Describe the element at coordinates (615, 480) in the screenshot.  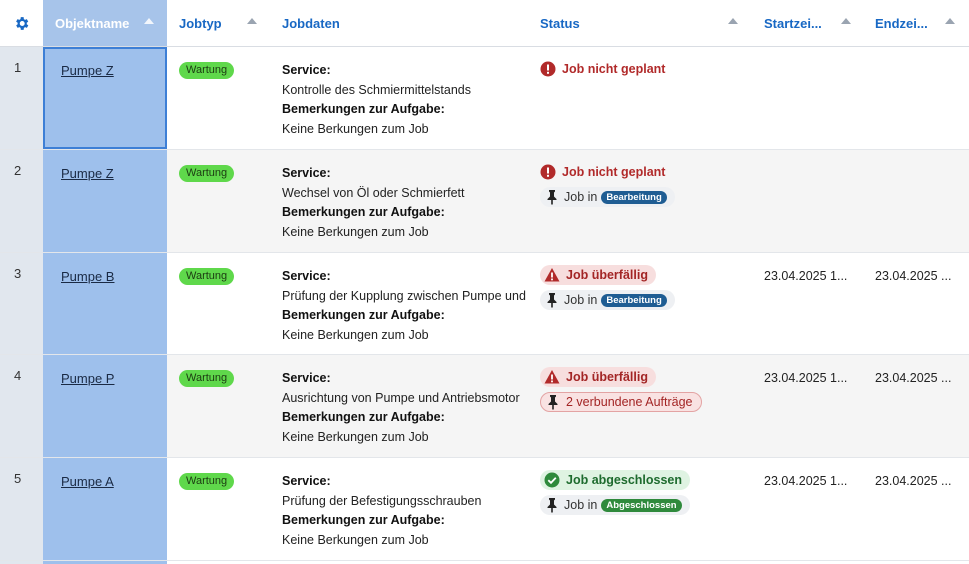
I see `status-badge: Job abgeschlossen` at that location.